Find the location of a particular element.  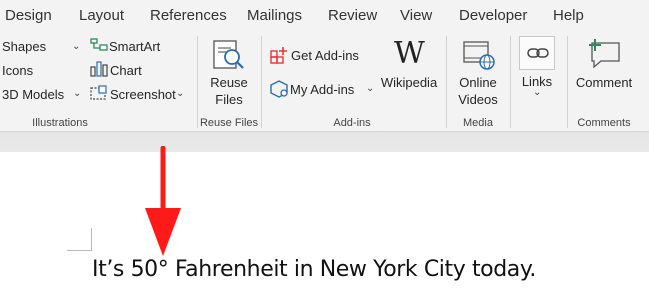

wikipedia-label: Wikipedia is located at coordinates (409, 82).